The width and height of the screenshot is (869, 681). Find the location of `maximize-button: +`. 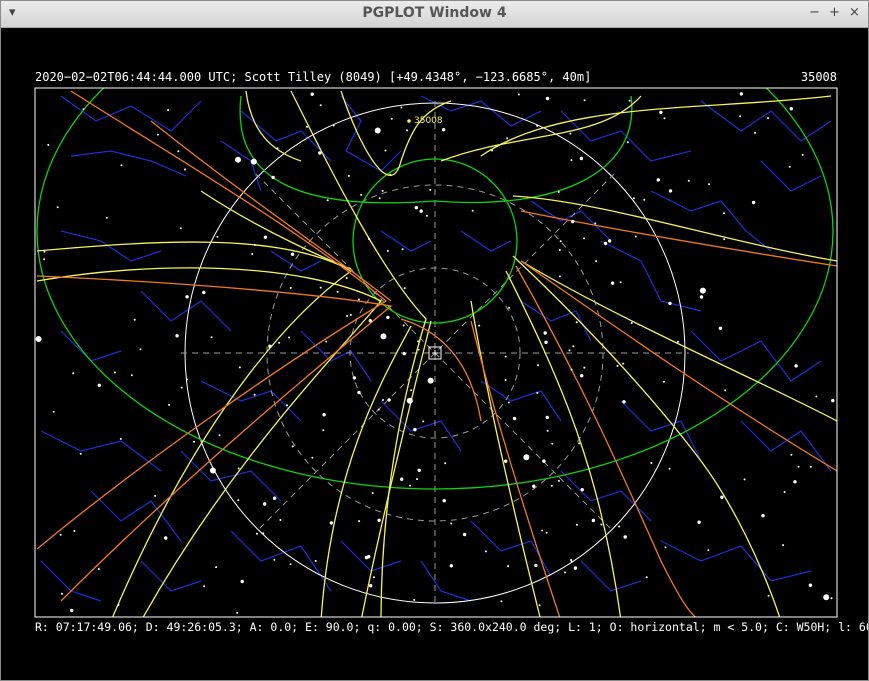

maximize-button: + is located at coordinates (834, 13).